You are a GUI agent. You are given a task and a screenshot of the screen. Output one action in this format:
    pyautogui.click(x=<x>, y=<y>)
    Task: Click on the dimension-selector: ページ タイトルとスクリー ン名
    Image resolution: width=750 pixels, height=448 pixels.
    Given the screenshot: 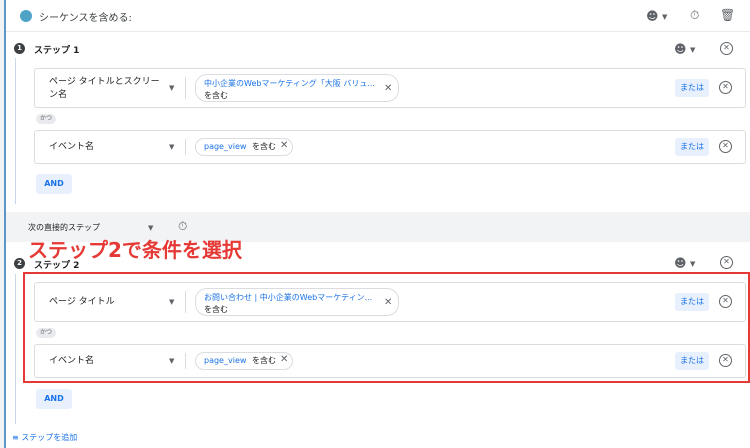 What is the action you would take?
    pyautogui.click(x=104, y=89)
    